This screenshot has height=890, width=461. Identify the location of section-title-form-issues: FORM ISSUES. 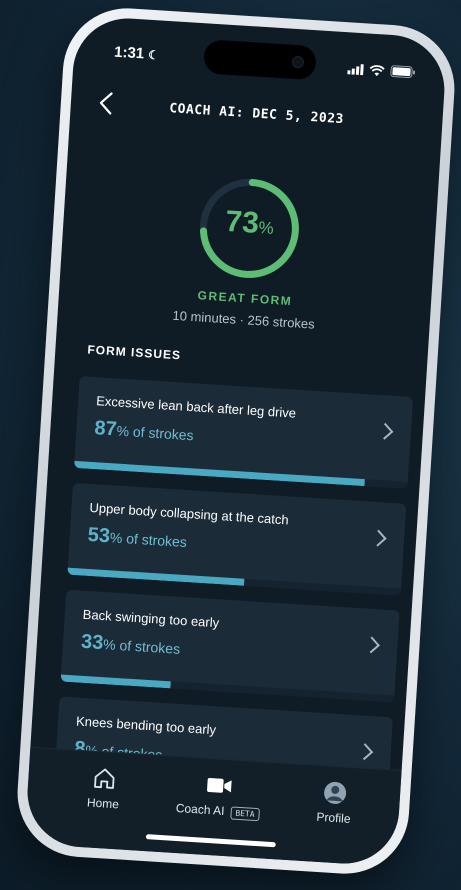
(134, 352).